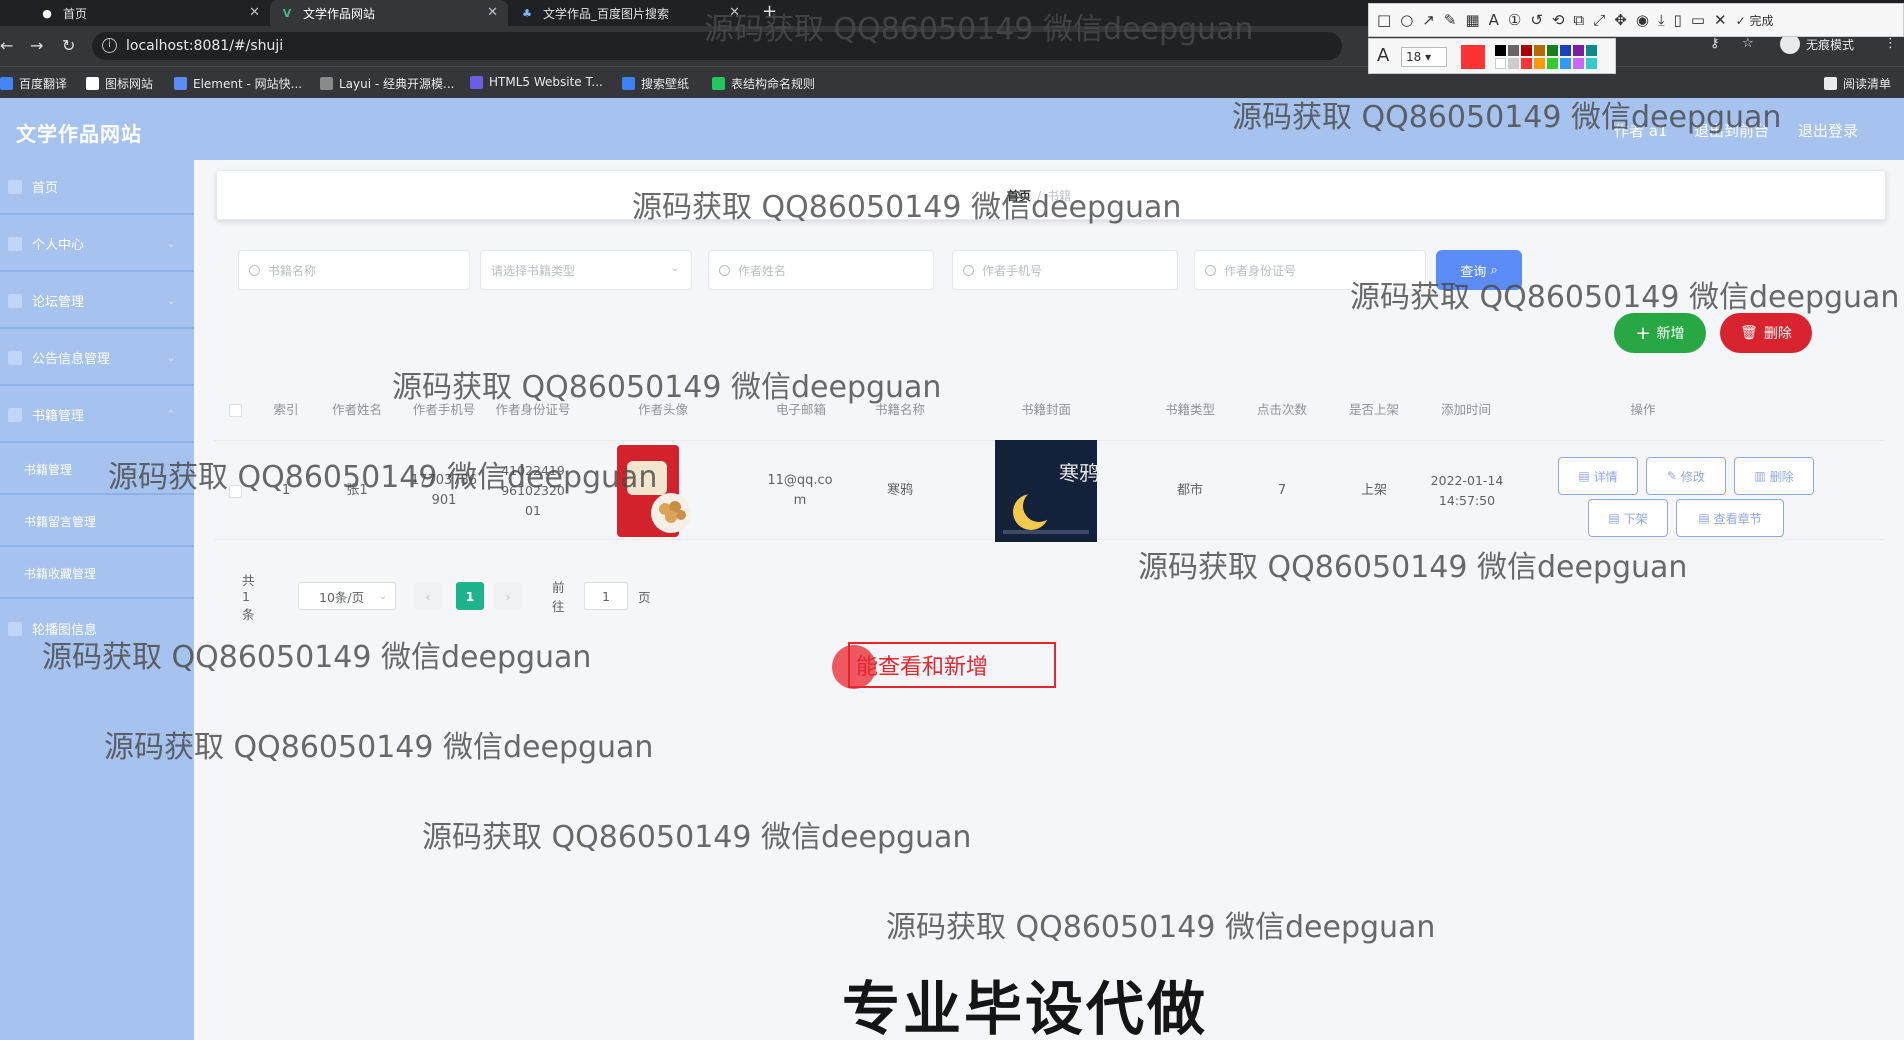 The width and height of the screenshot is (1904, 1040). I want to click on save-icon: ▭, so click(1698, 20).